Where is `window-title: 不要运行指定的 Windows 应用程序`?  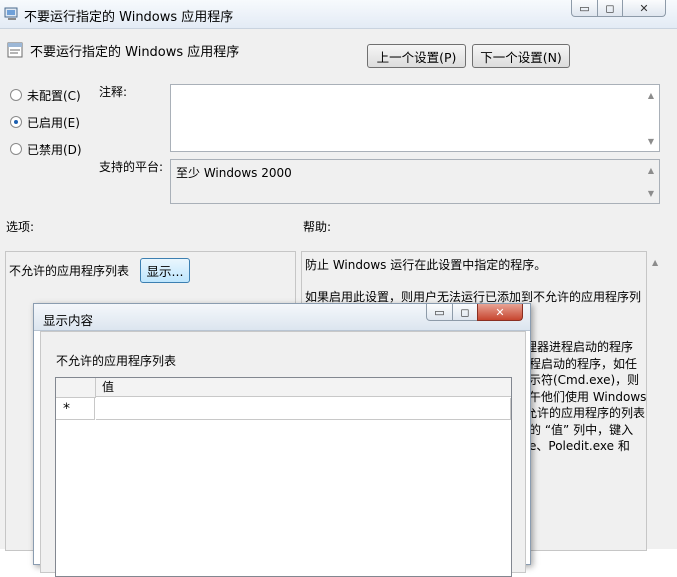 window-title: 不要运行指定的 Windows 应用程序 is located at coordinates (129, 17).